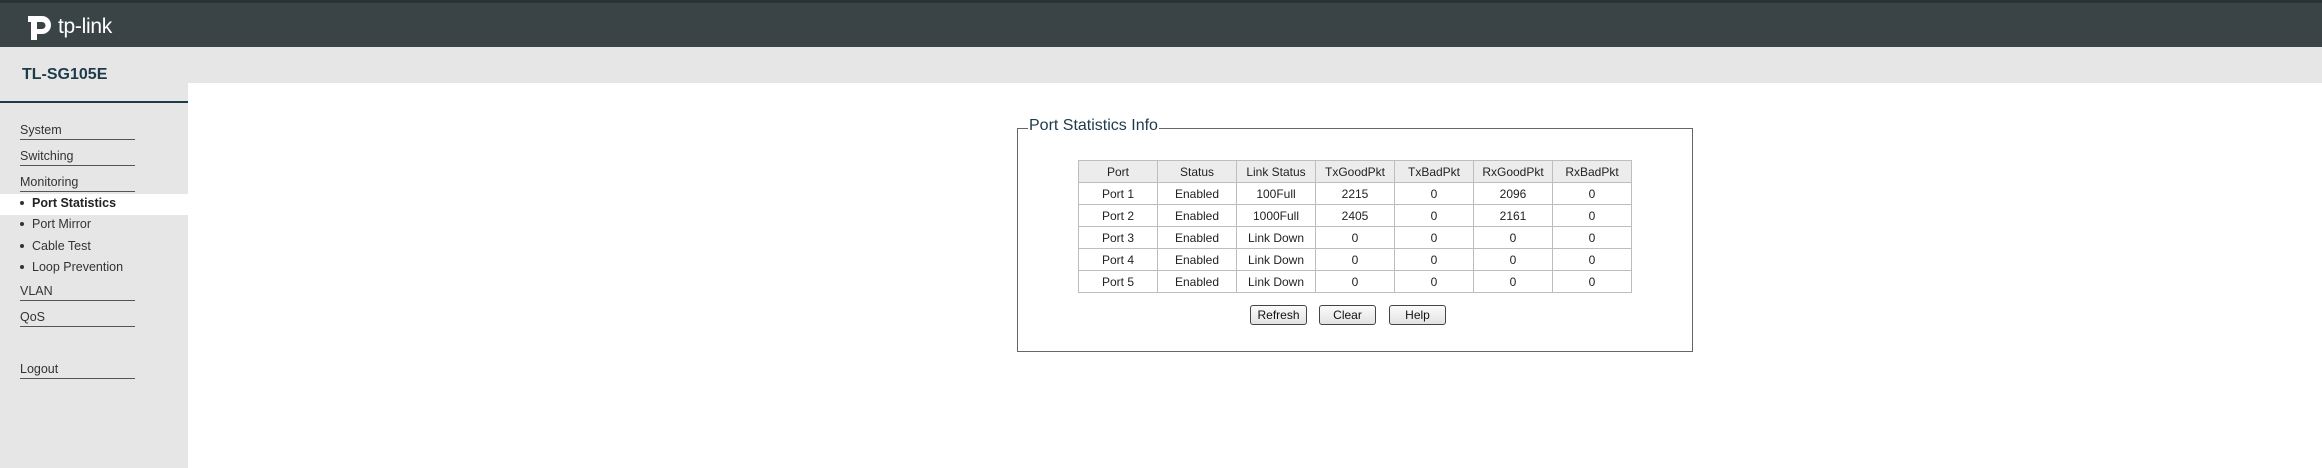 This screenshot has height=468, width=2322. I want to click on table-cell: 2215, so click(1355, 193).